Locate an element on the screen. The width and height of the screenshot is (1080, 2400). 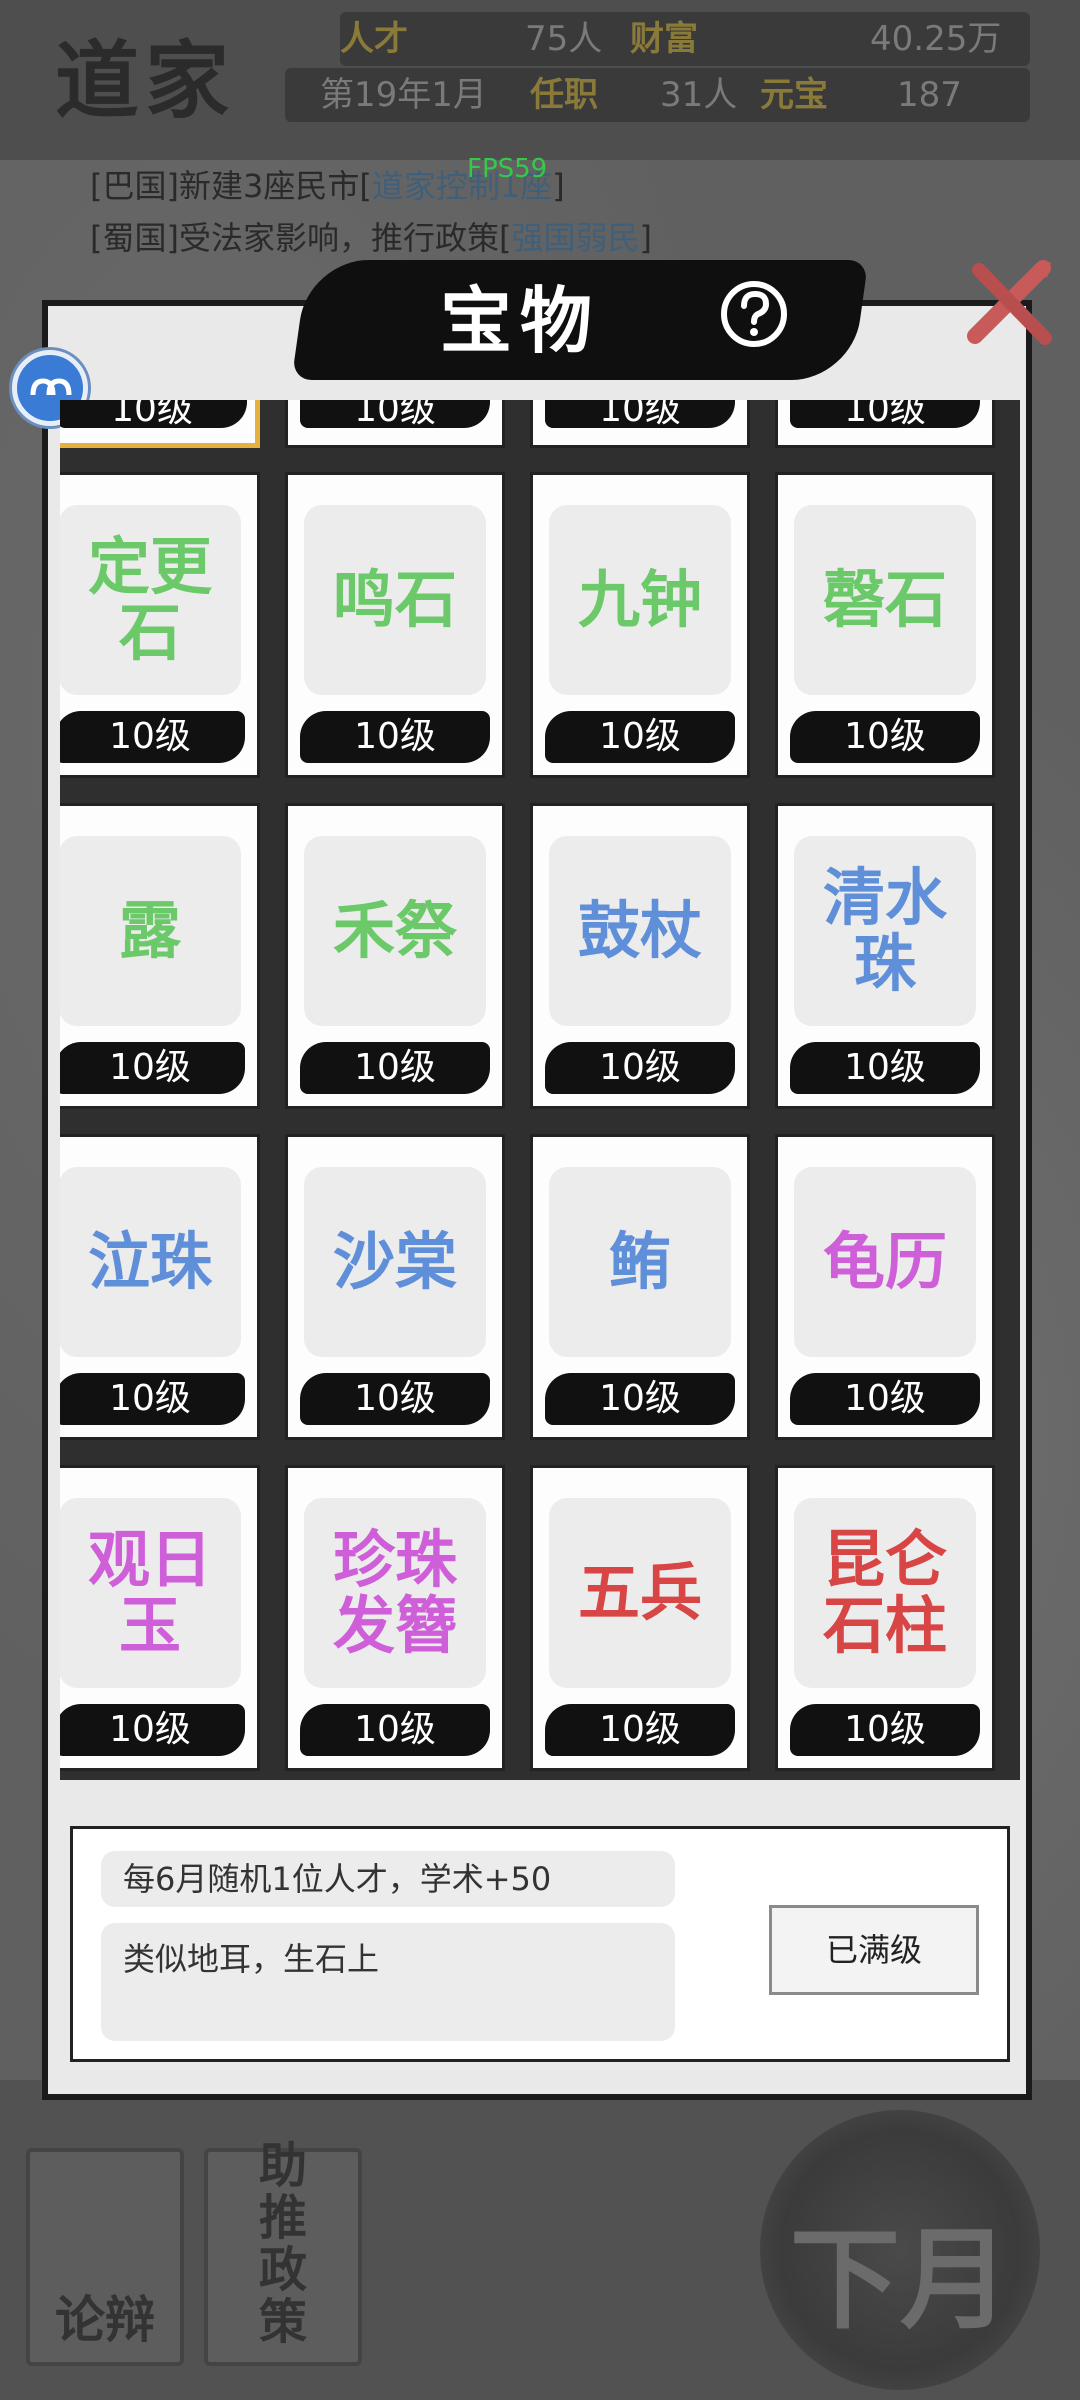
max-level-button: 已满级 is located at coordinates (874, 1950).